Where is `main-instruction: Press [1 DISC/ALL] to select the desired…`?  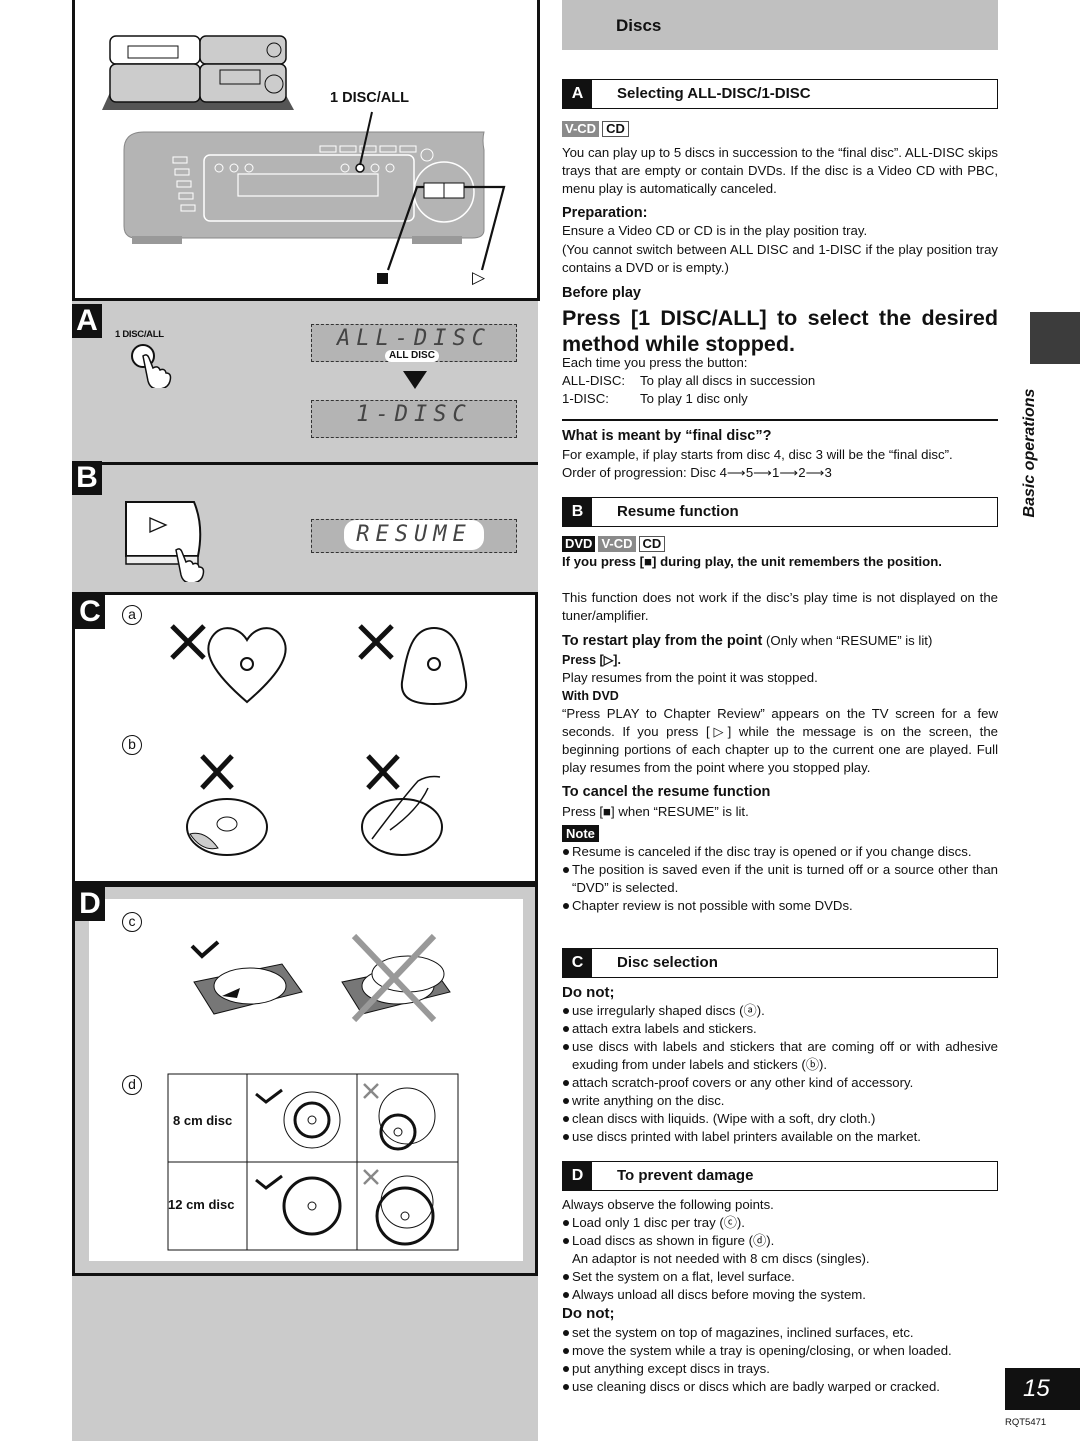 main-instruction: Press [1 DISC/ALL] to select the desired… is located at coordinates (780, 331).